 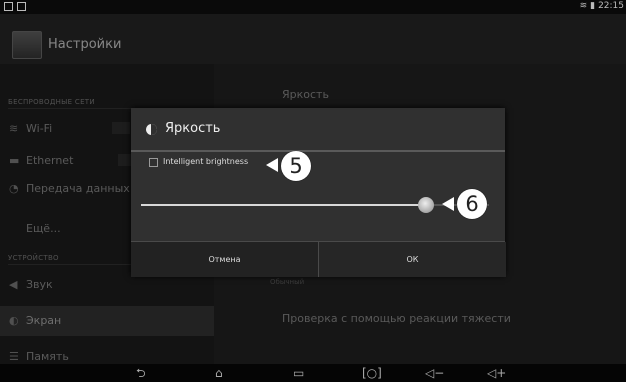 I want to click on status-notifications, so click(x=15, y=6).